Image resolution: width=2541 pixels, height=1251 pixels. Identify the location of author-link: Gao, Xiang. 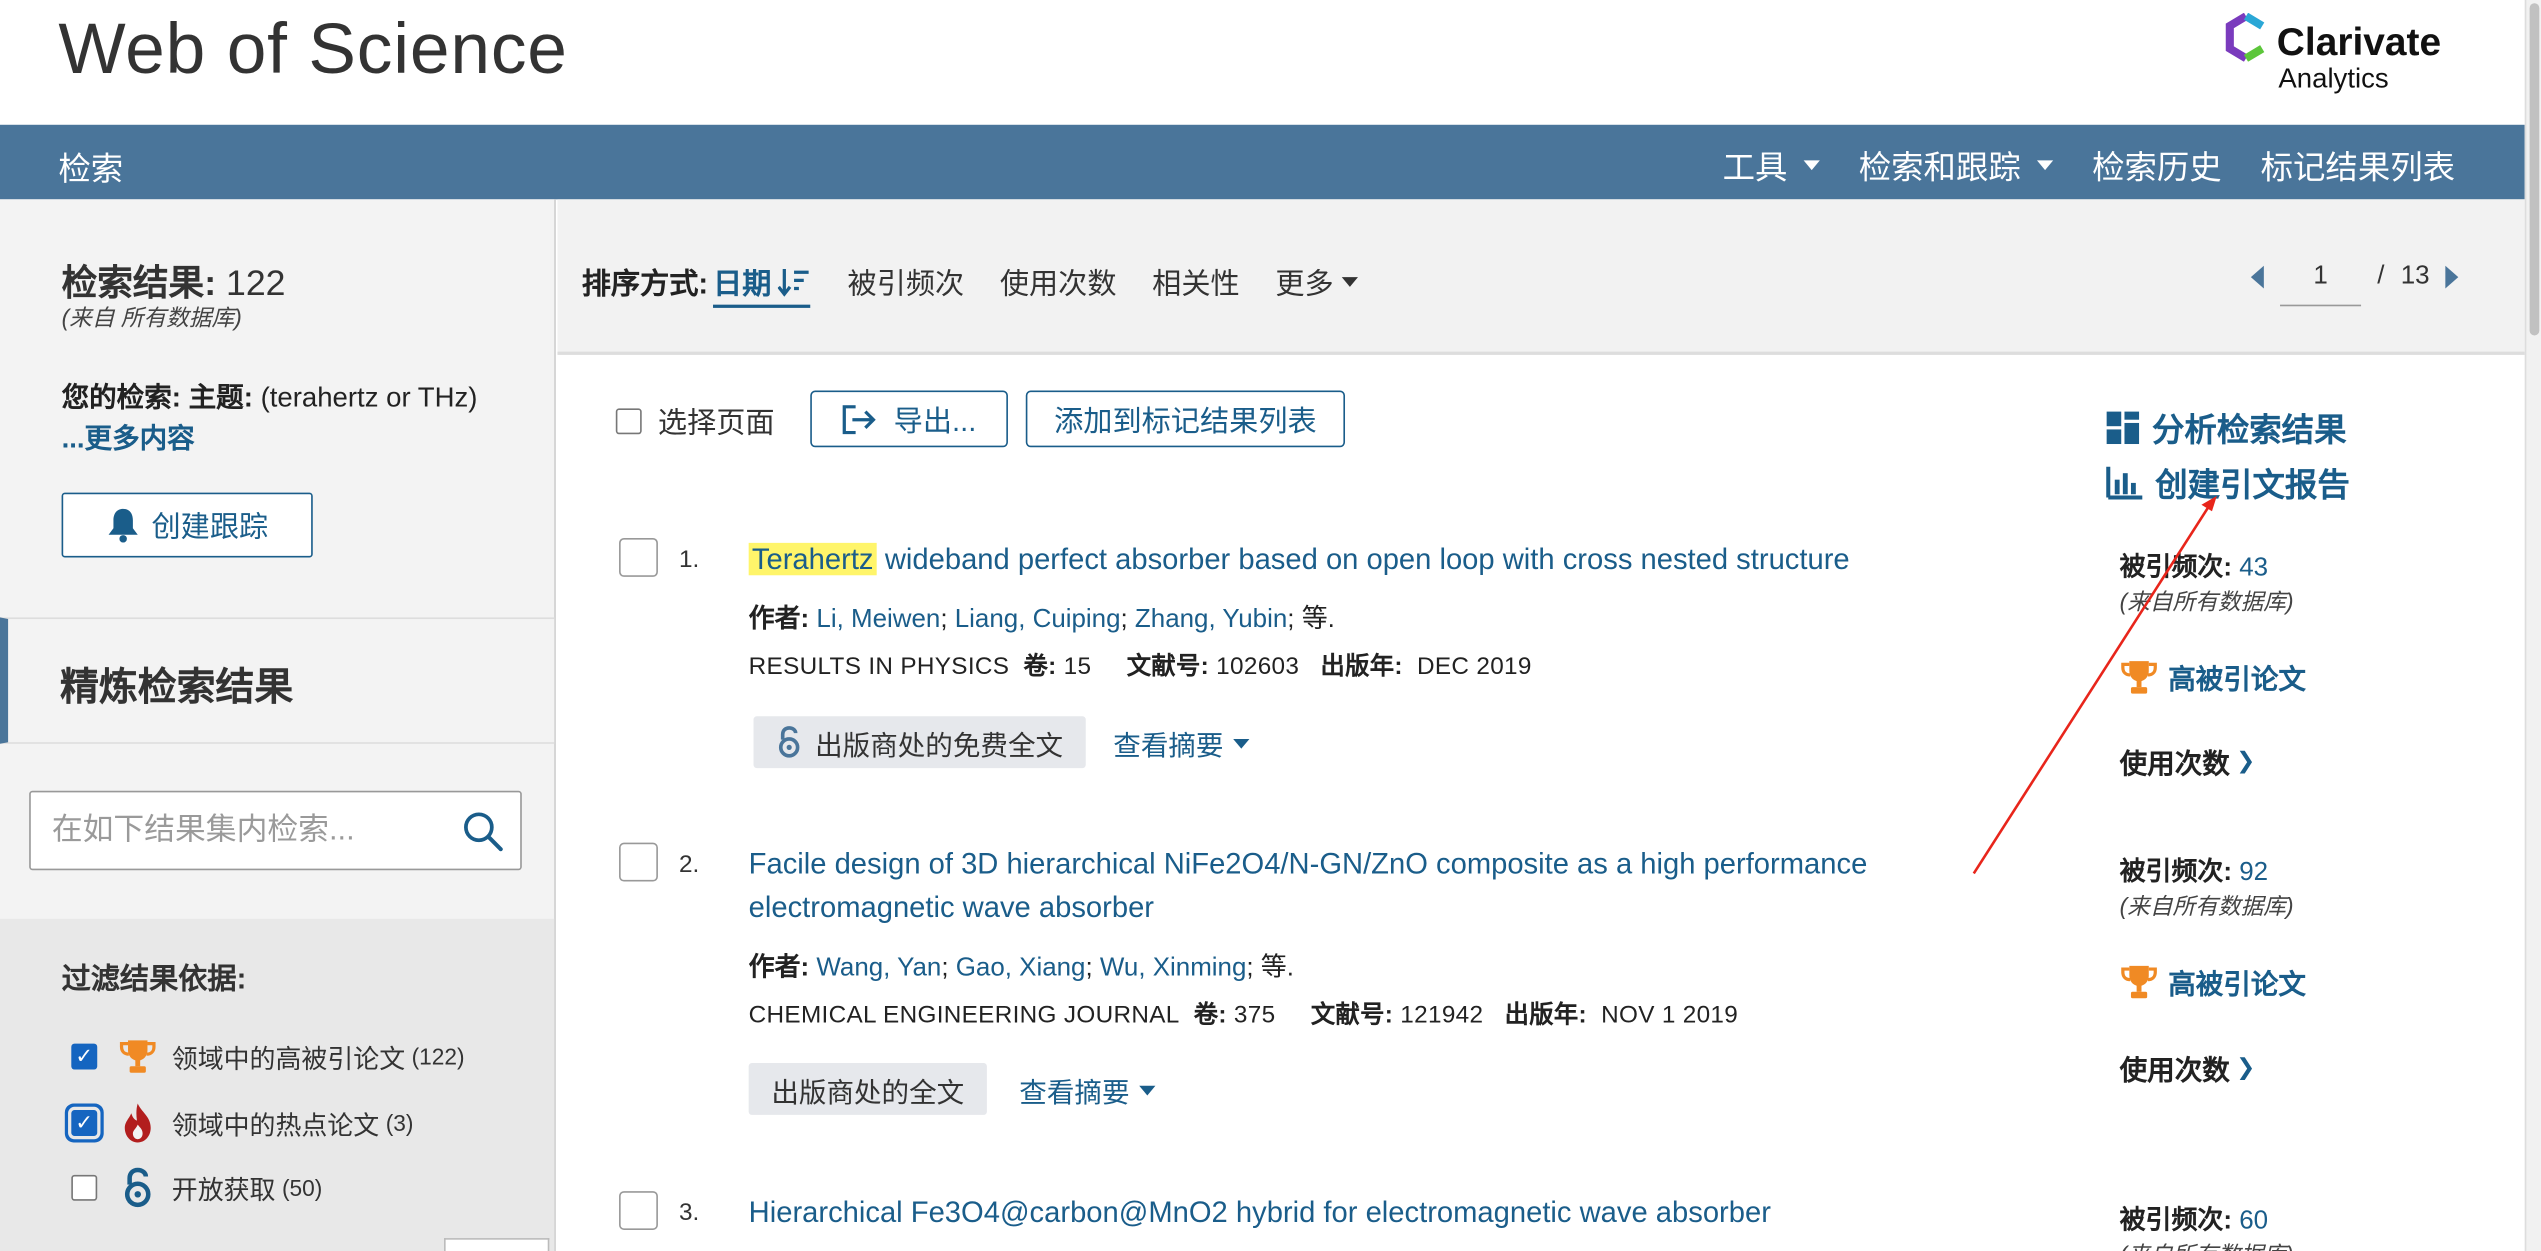
(1021, 968).